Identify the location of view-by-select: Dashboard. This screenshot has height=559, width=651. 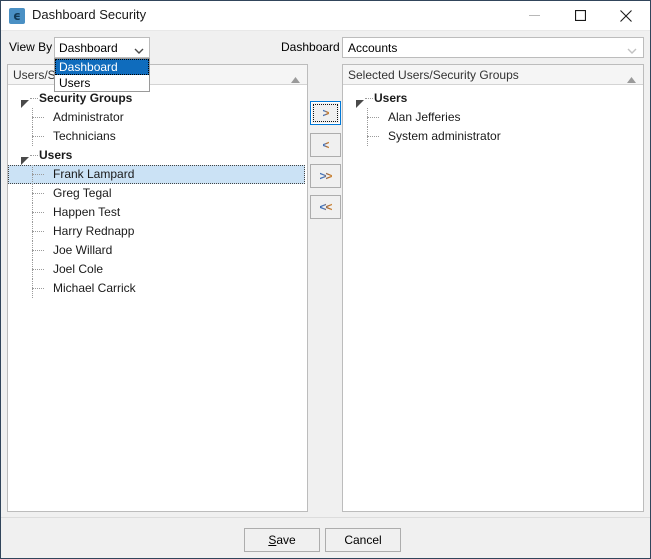
(102, 47).